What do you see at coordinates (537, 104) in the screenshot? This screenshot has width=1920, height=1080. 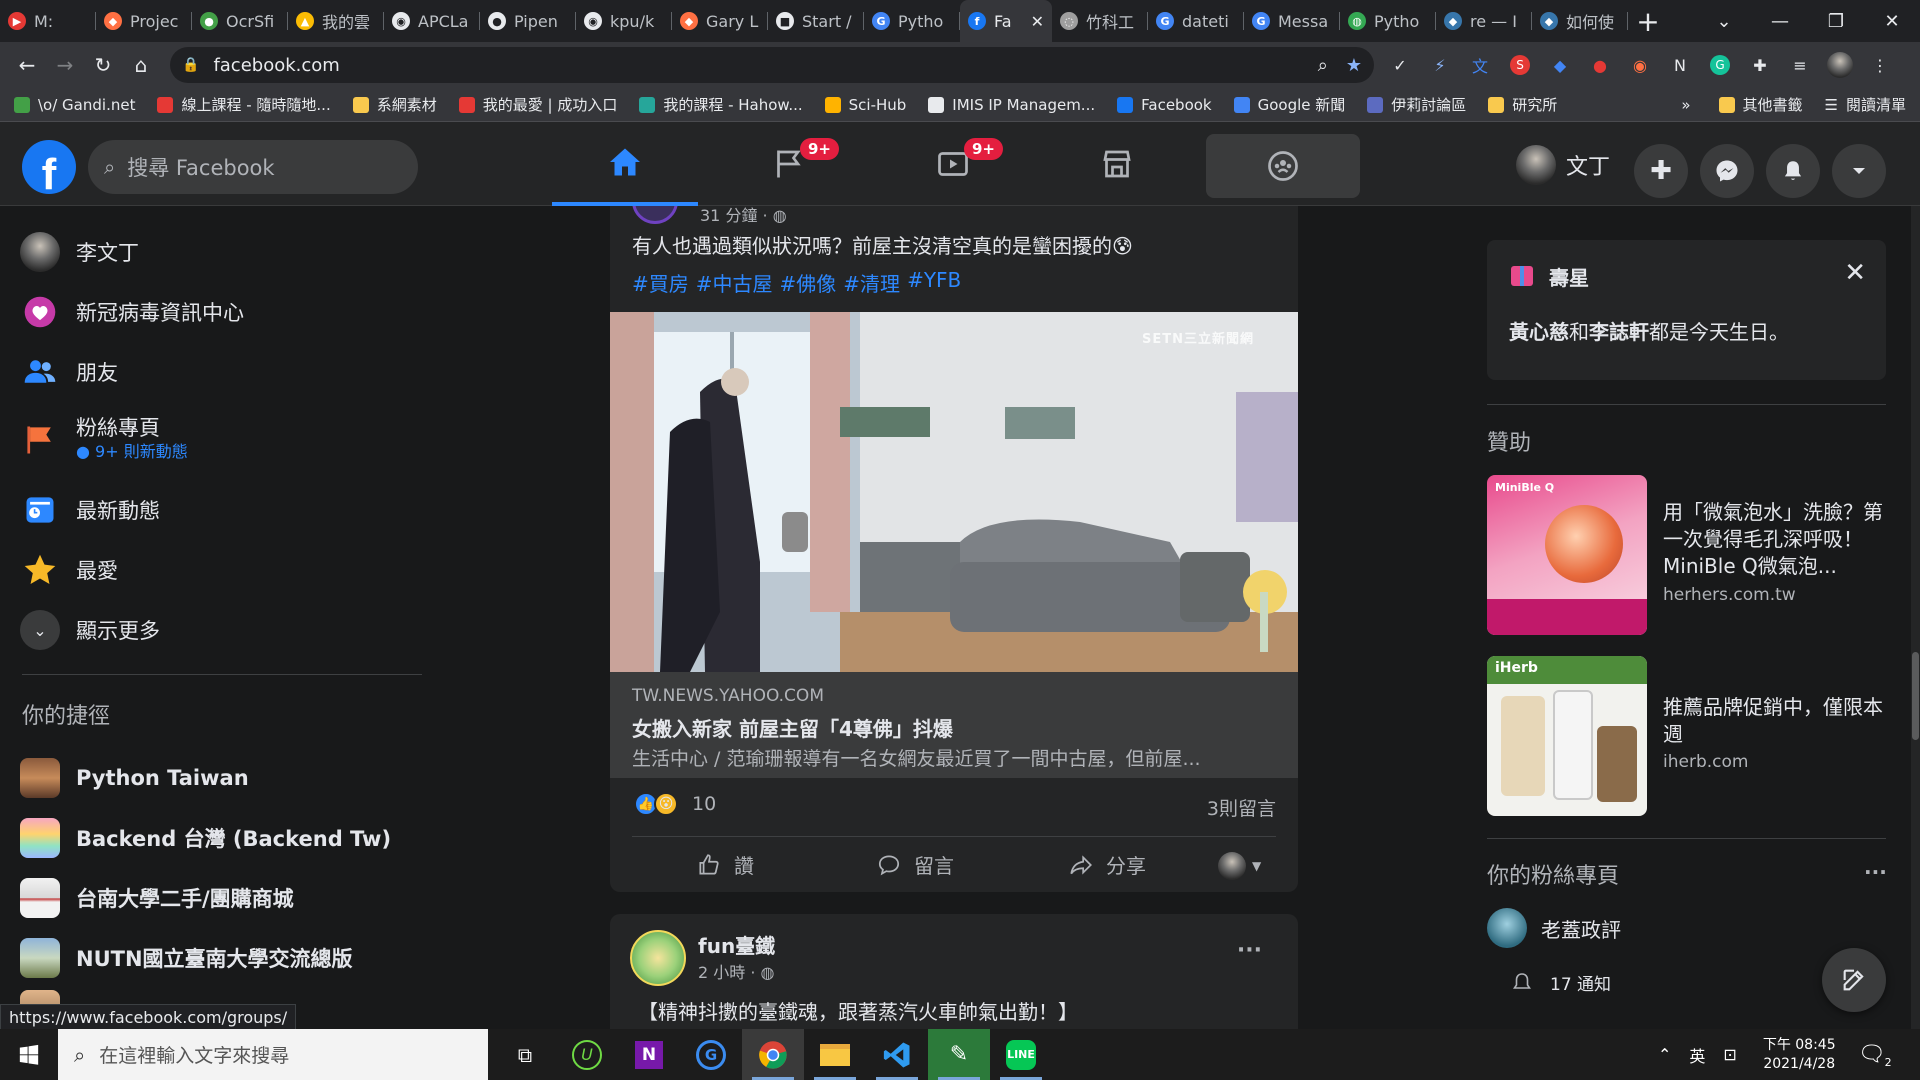 I see `bookmark-item: 我的最愛 | 成功入口` at bounding box center [537, 104].